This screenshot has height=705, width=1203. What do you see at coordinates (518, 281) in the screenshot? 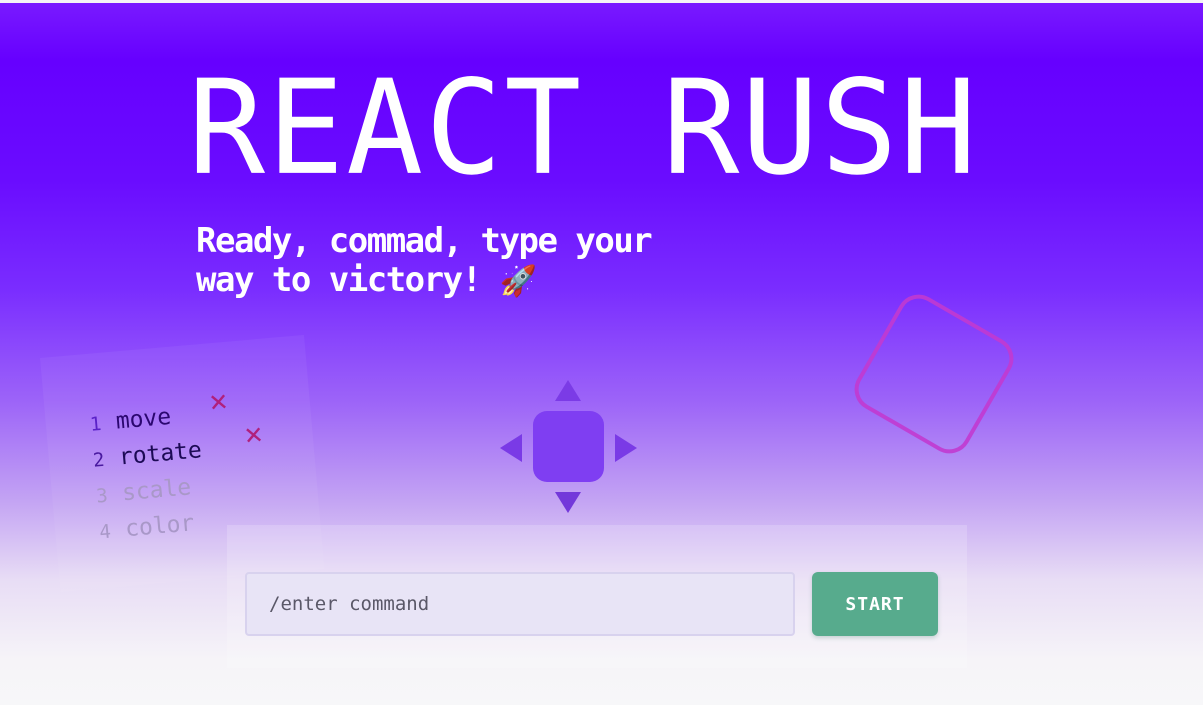
I see `rocket-icon: 🚀` at bounding box center [518, 281].